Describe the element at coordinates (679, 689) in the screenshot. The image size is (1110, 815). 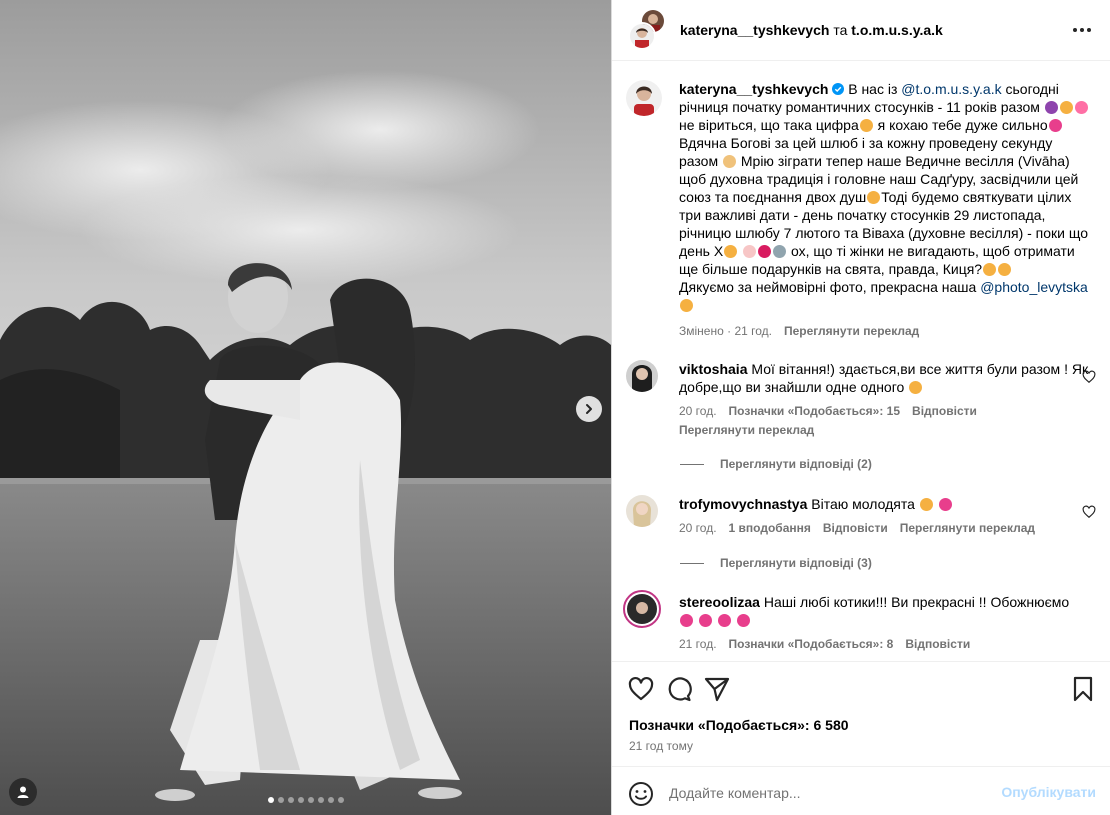
I see `comment-icon` at that location.